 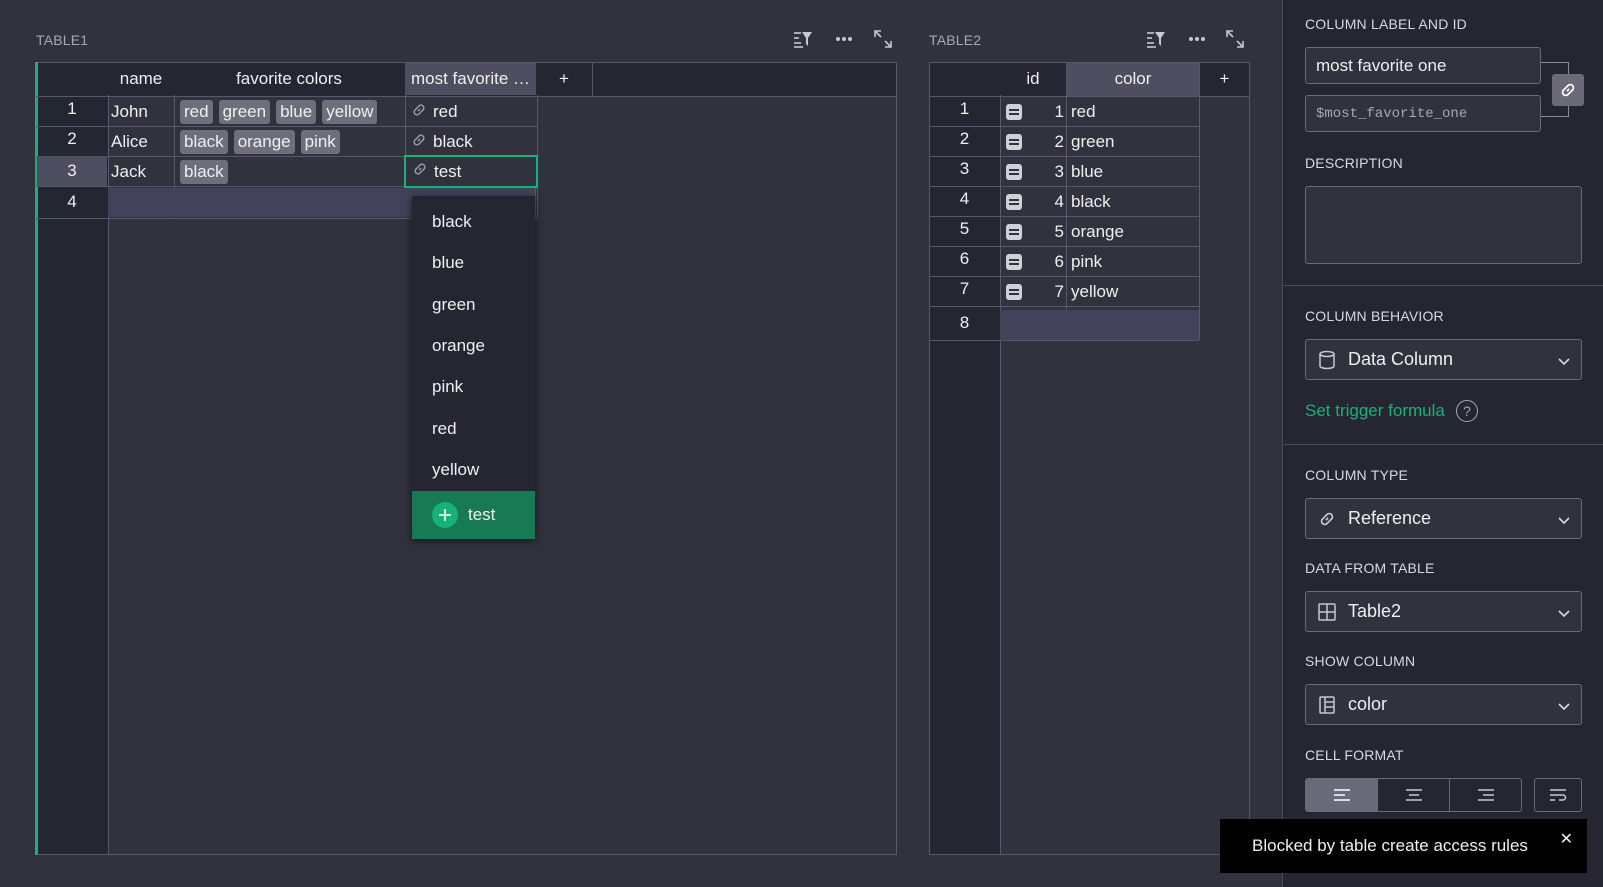 I want to click on dropdown-item: black, so click(x=473, y=221).